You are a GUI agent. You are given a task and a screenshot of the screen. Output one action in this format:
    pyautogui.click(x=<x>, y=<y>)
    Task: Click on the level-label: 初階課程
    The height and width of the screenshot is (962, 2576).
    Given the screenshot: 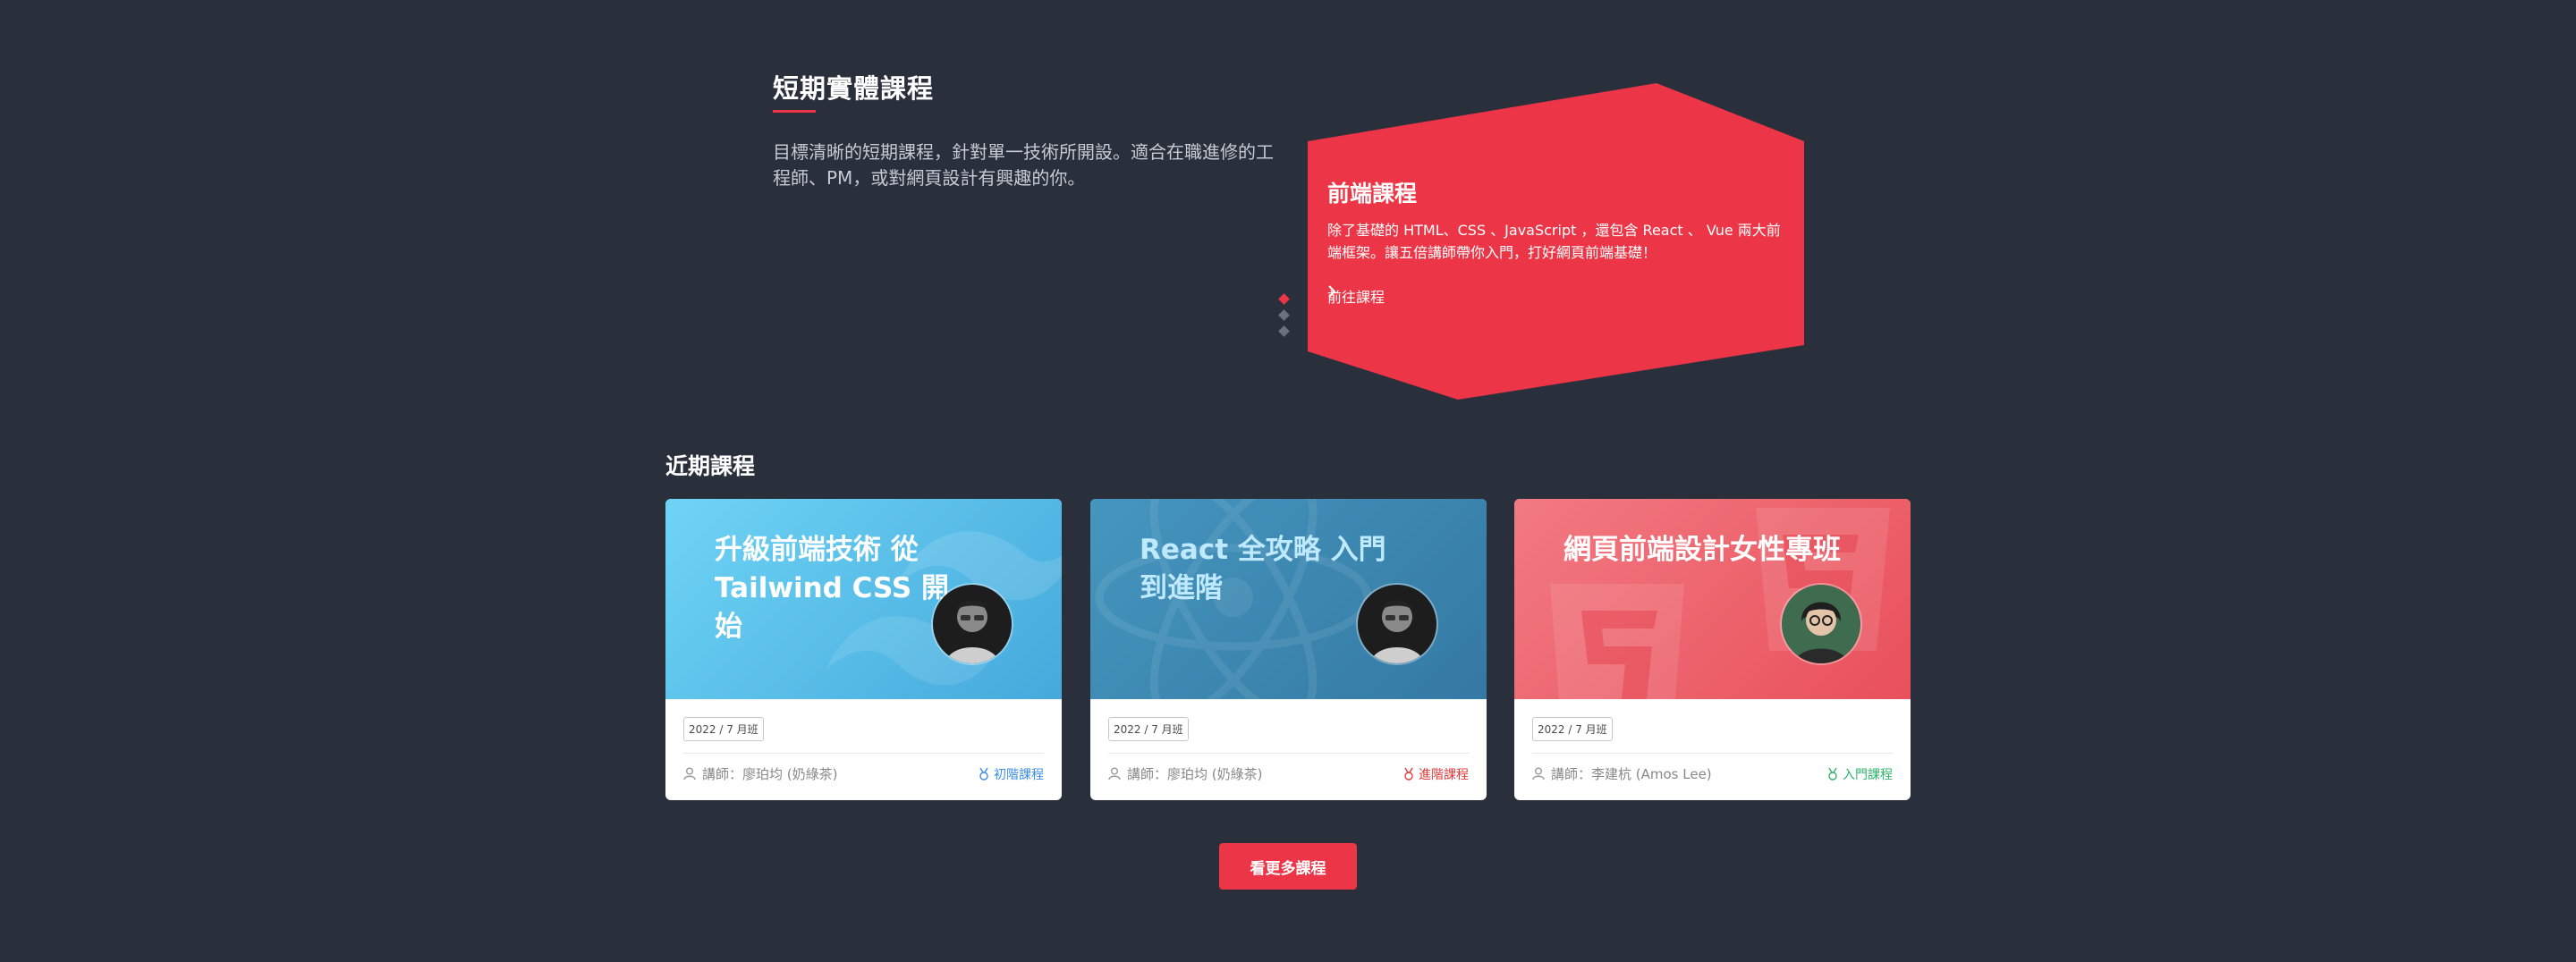 What is the action you would take?
    pyautogui.click(x=1019, y=774)
    